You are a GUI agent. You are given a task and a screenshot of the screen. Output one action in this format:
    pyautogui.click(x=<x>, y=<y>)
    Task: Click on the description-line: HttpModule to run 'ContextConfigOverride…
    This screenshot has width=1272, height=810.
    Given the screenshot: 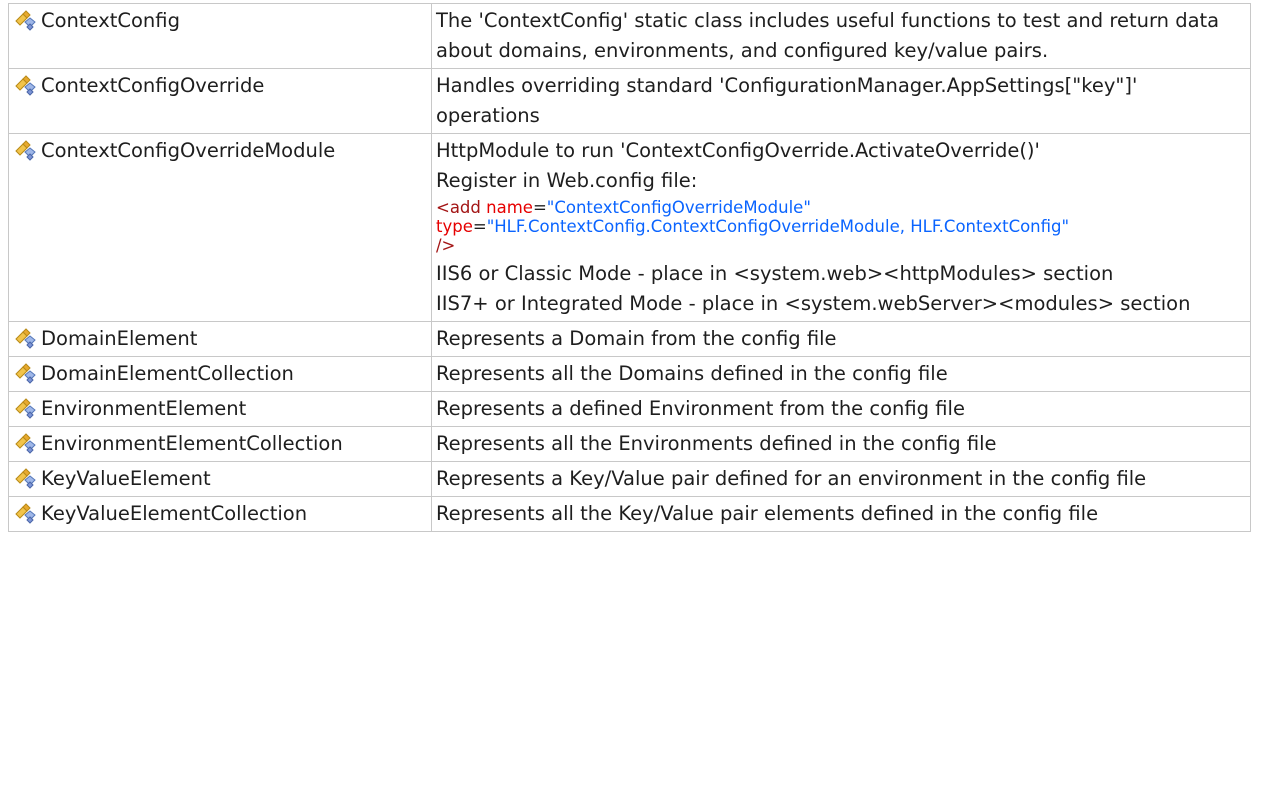 What is the action you would take?
    pyautogui.click(x=738, y=150)
    